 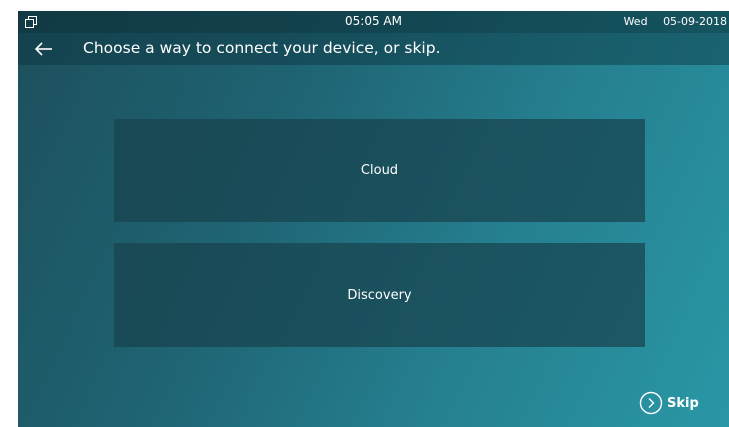 What do you see at coordinates (651, 403) in the screenshot?
I see `chevron-right-circle-icon` at bounding box center [651, 403].